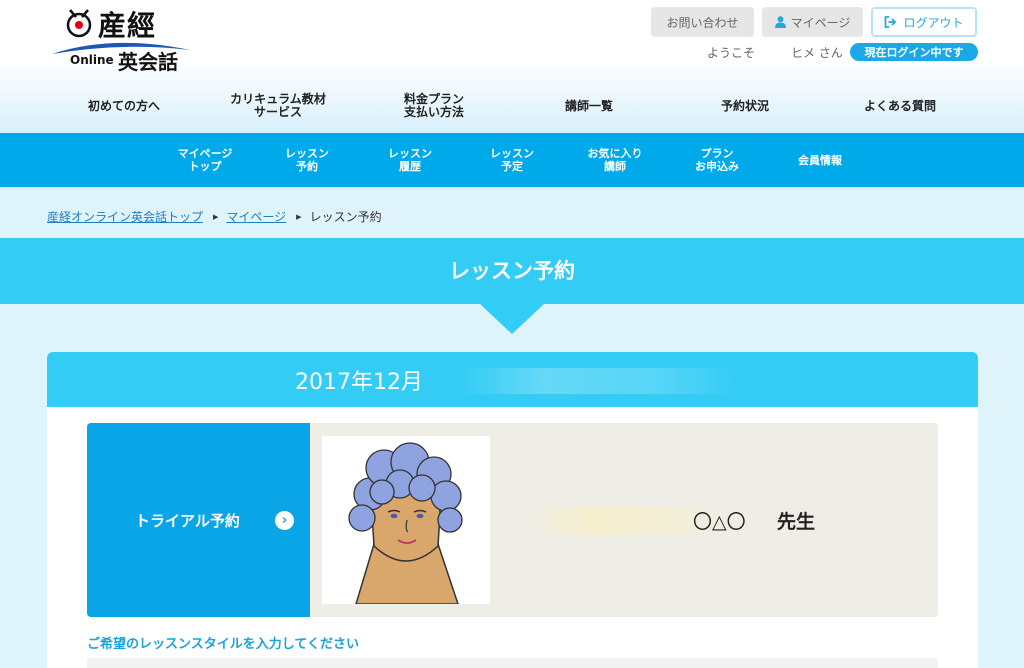 Image resolution: width=1024 pixels, height=668 pixels. Describe the element at coordinates (589, 106) in the screenshot. I see `main-nav-teachers: 講師一覧` at that location.